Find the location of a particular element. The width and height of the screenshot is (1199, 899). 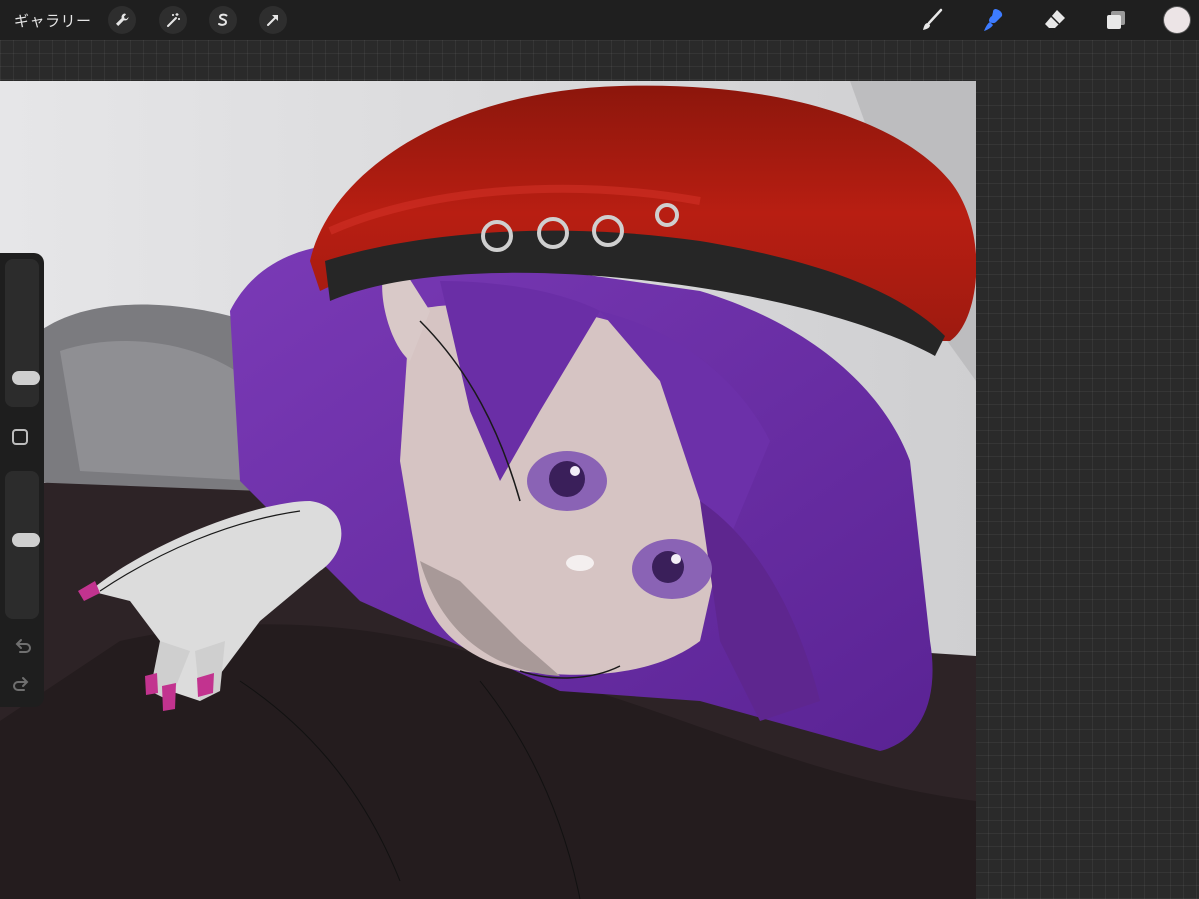

left-sidebar is located at coordinates (22, 480).